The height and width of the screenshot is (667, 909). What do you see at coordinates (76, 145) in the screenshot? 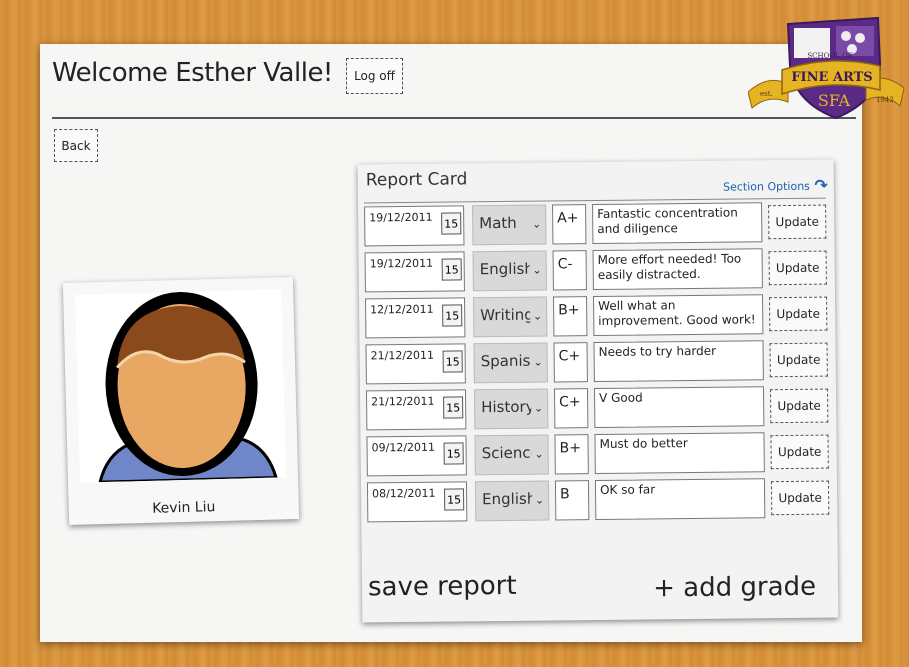
I see `back-button: Back` at bounding box center [76, 145].